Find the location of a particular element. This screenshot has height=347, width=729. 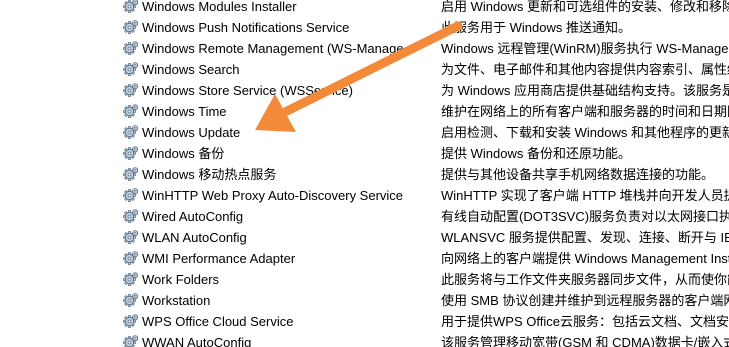

service-description: 提供 Windows 备份和还原功能。 is located at coordinates (536, 153).